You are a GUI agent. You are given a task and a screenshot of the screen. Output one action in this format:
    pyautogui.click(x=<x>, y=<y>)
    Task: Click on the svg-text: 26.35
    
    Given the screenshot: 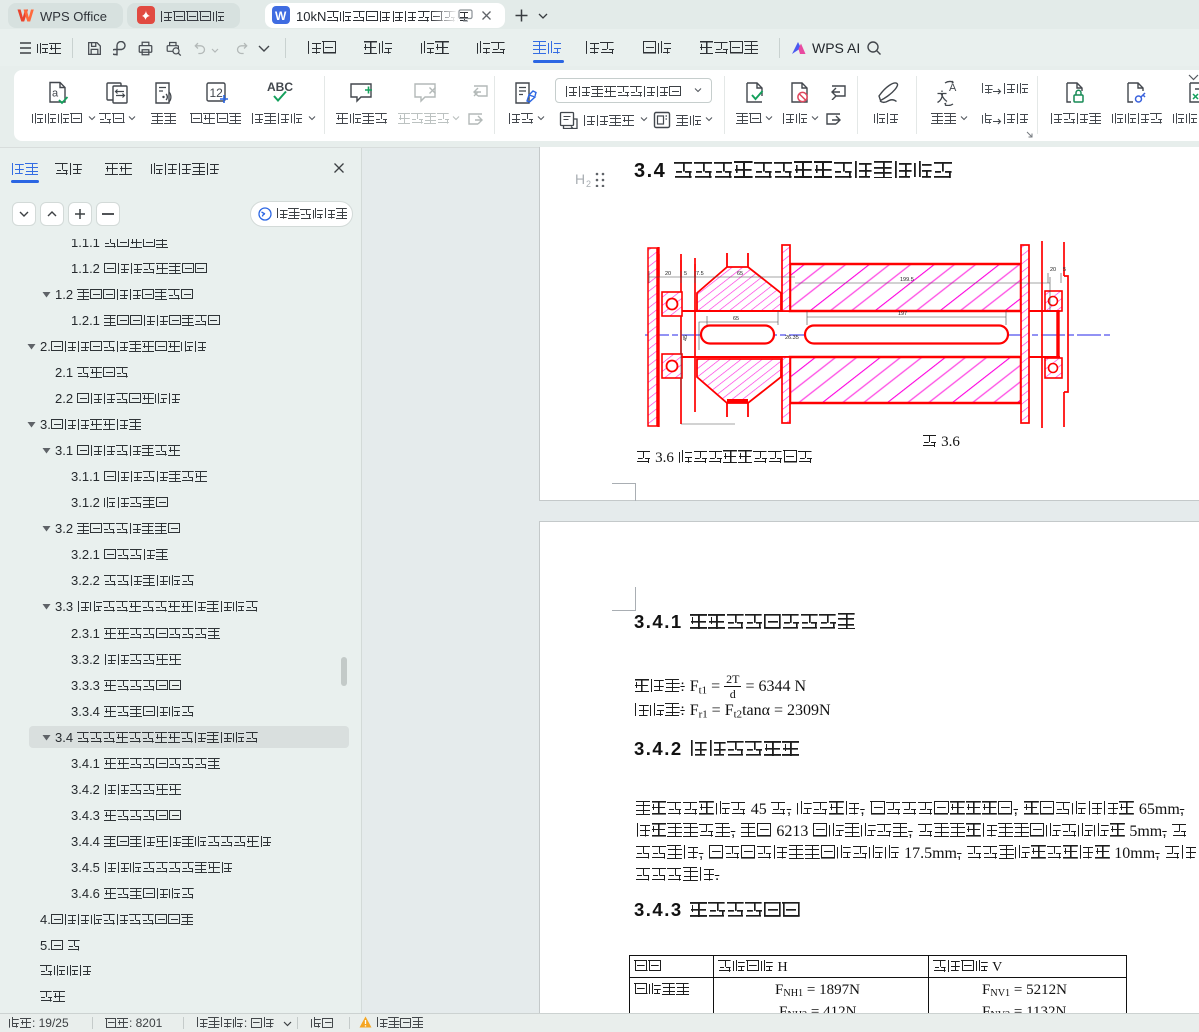 What is the action you would take?
    pyautogui.click(x=792, y=338)
    